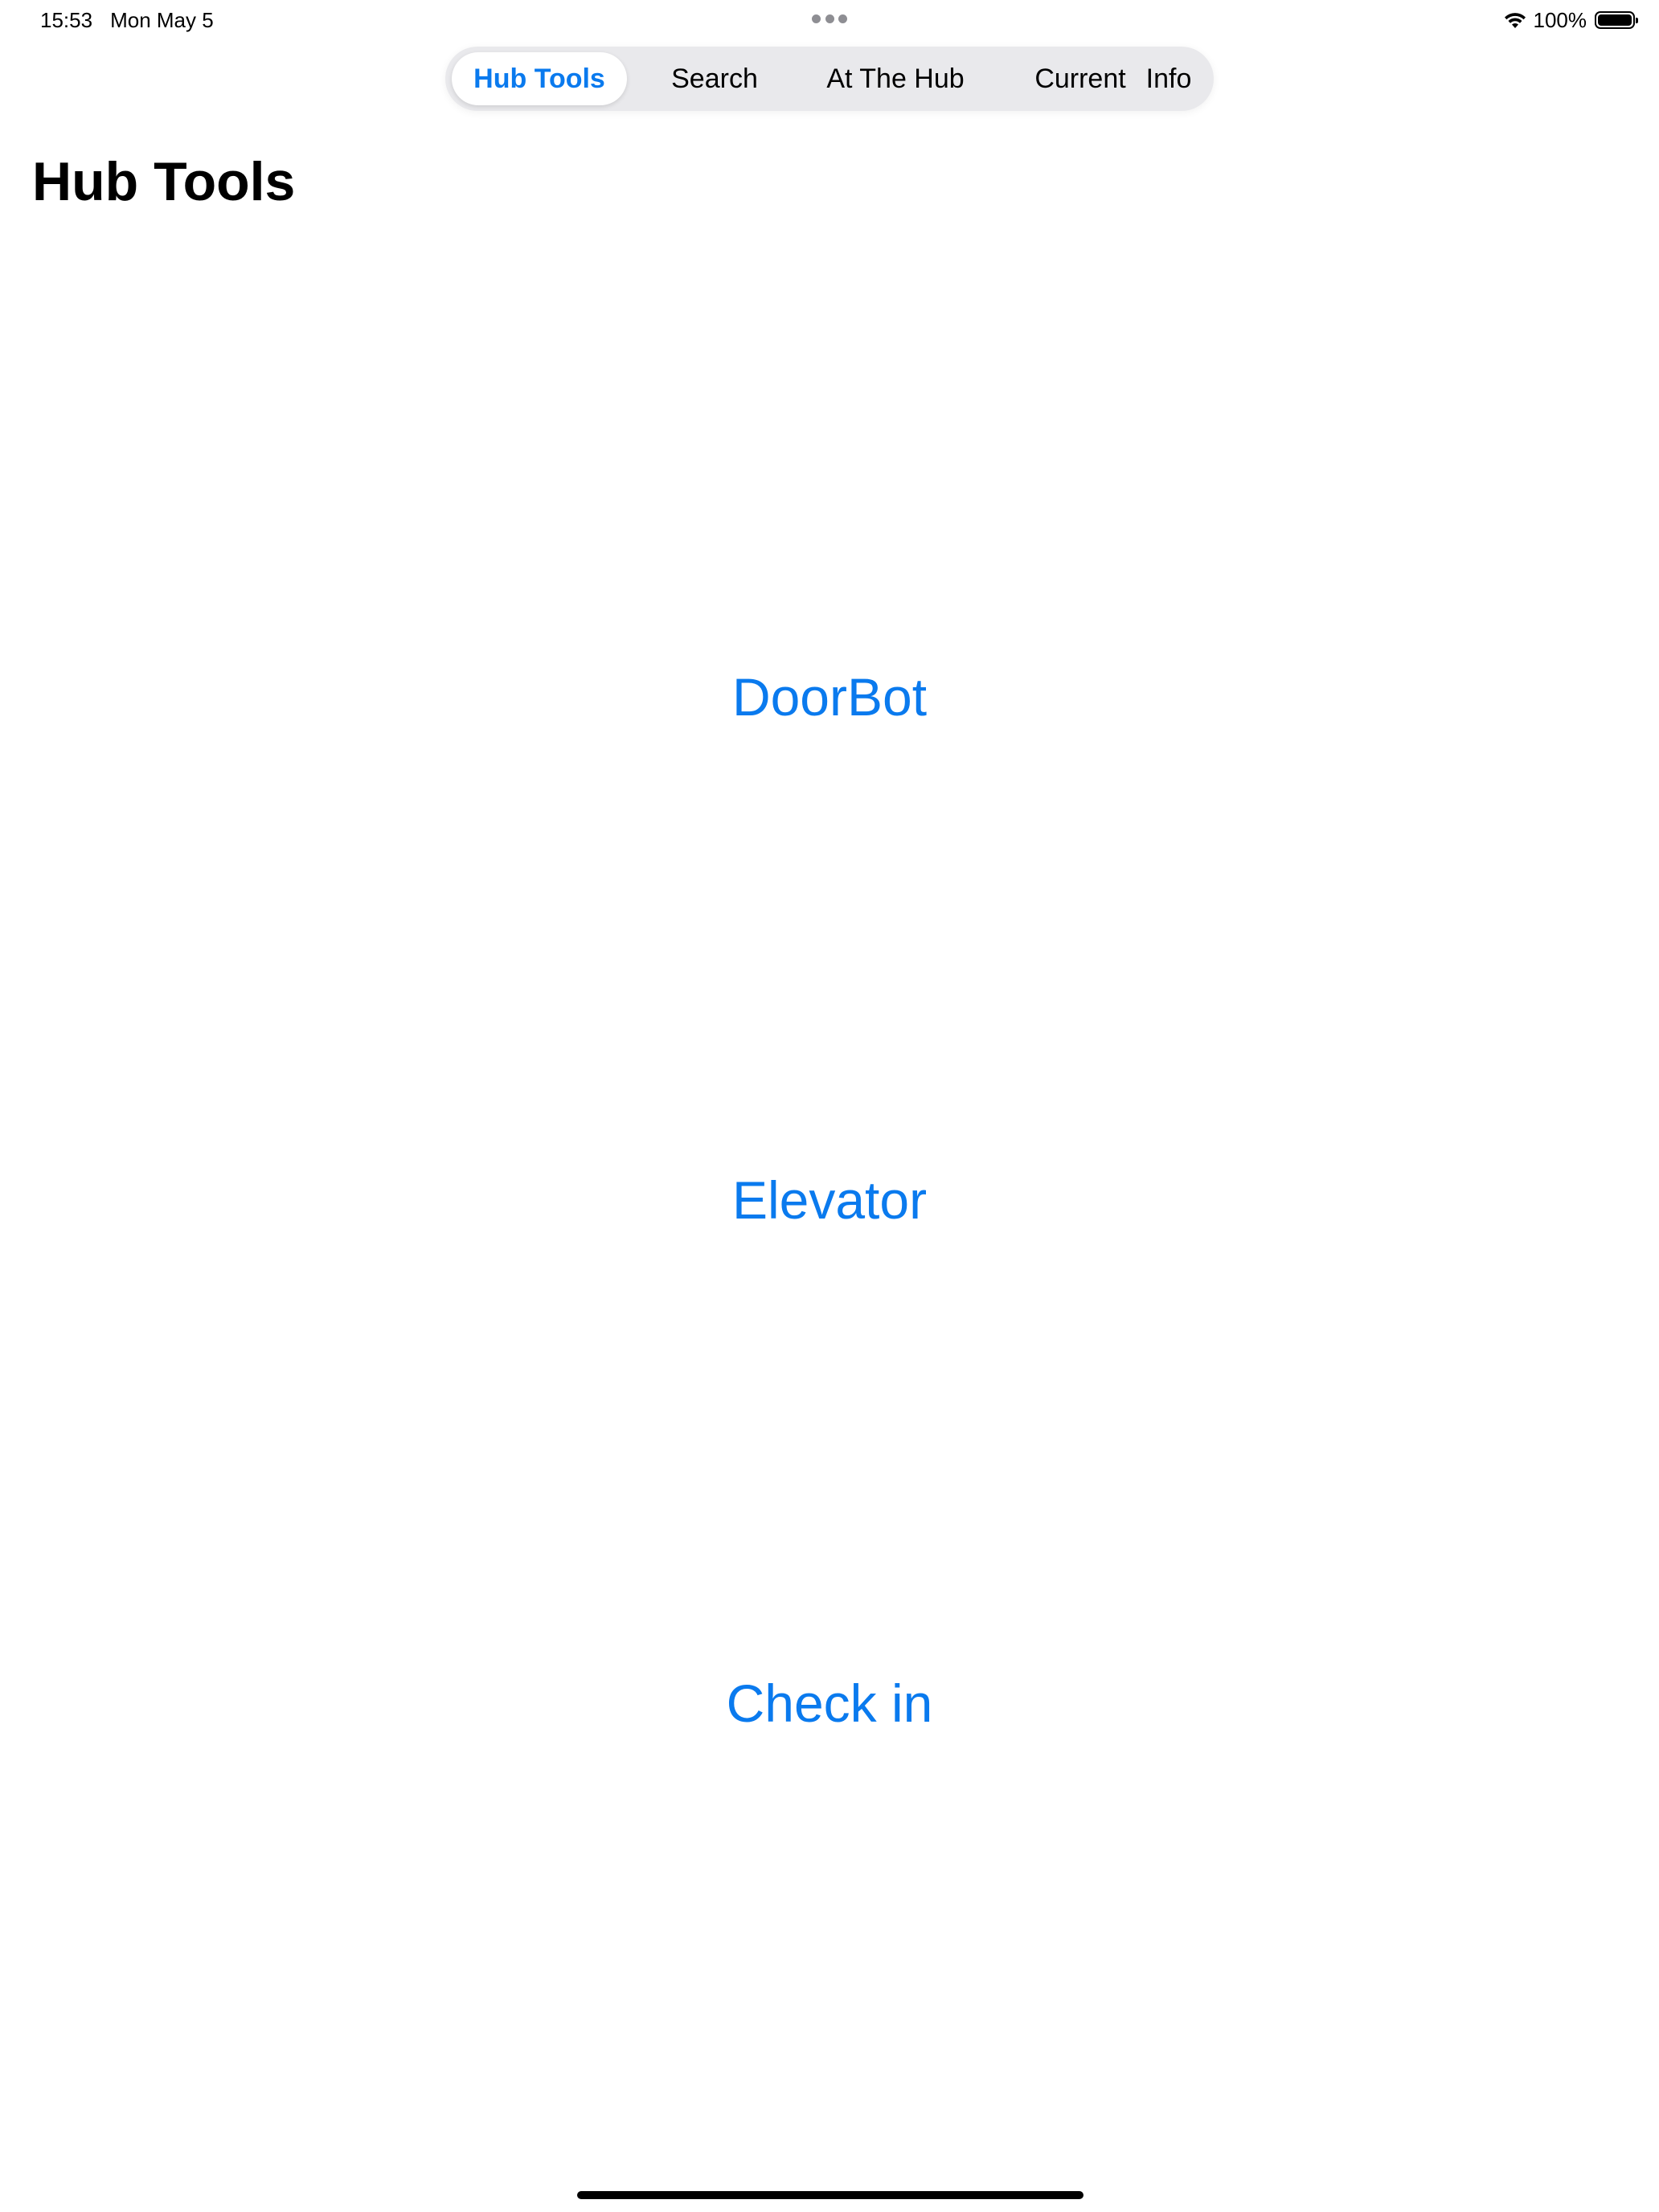 This screenshot has width=1659, height=2212. I want to click on elevator-button: Elevator, so click(829, 1200).